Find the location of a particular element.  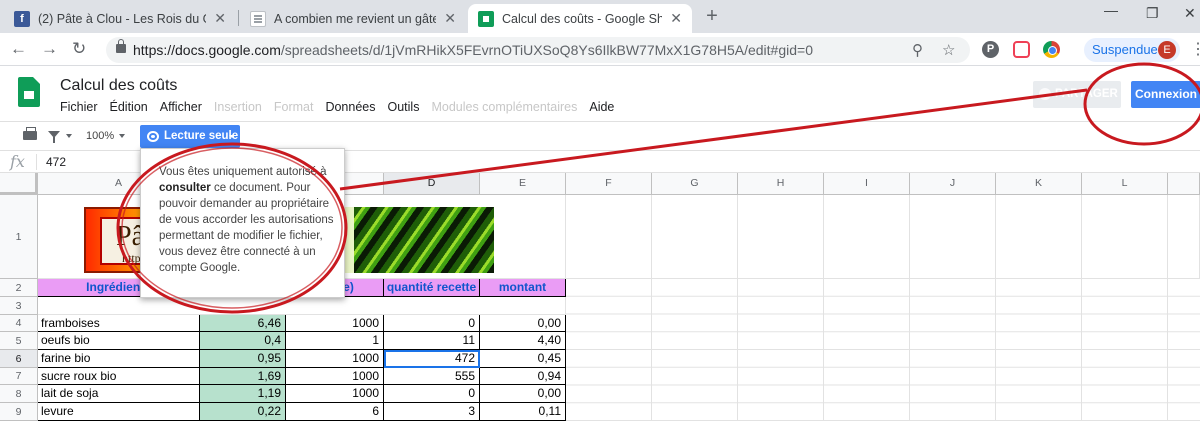

menu-aide: Aide is located at coordinates (607, 107).